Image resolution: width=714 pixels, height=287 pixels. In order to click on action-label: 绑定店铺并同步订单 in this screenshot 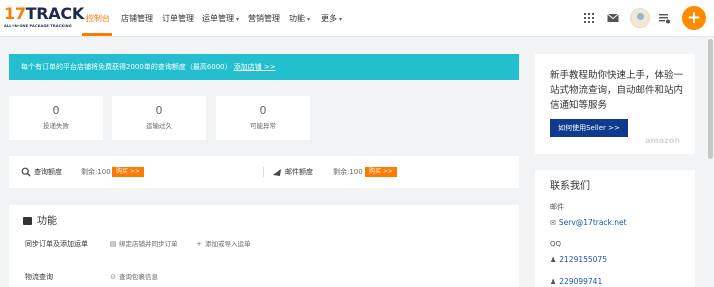, I will do `click(148, 244)`.